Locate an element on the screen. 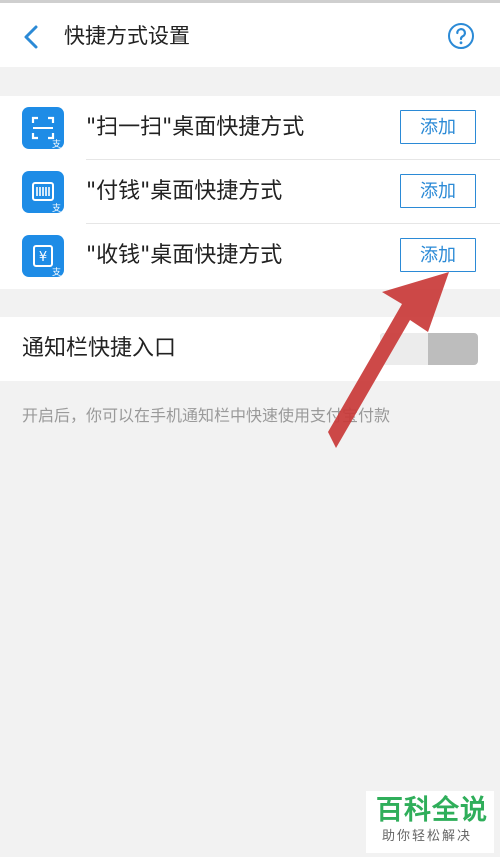 This screenshot has width=500, height=857. red-arrow-annotation is located at coordinates (388, 360).